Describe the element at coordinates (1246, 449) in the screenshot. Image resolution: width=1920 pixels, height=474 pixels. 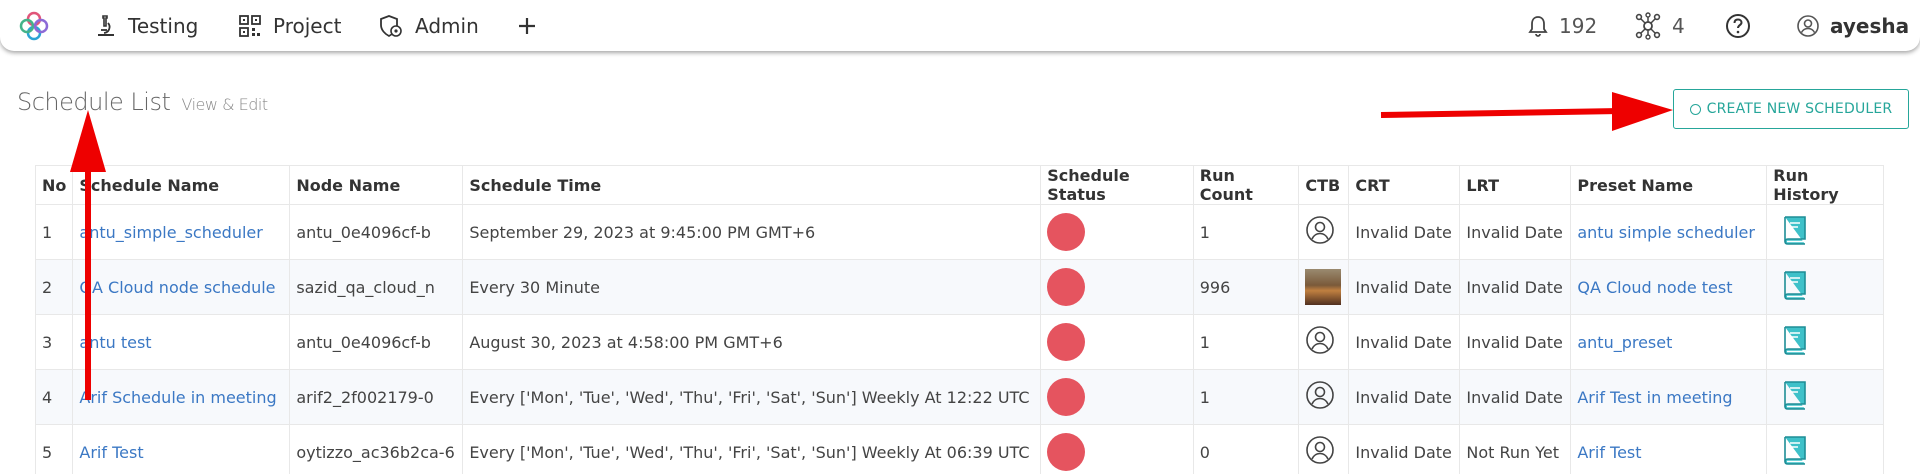
I see `cell-run-count: 0` at that location.